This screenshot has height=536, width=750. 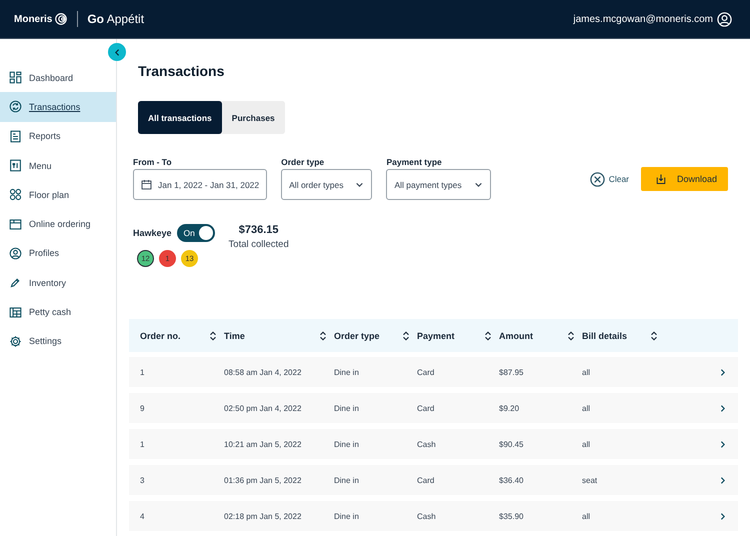 What do you see at coordinates (509, 408) in the screenshot?
I see `table-cell-text: $9.20` at bounding box center [509, 408].